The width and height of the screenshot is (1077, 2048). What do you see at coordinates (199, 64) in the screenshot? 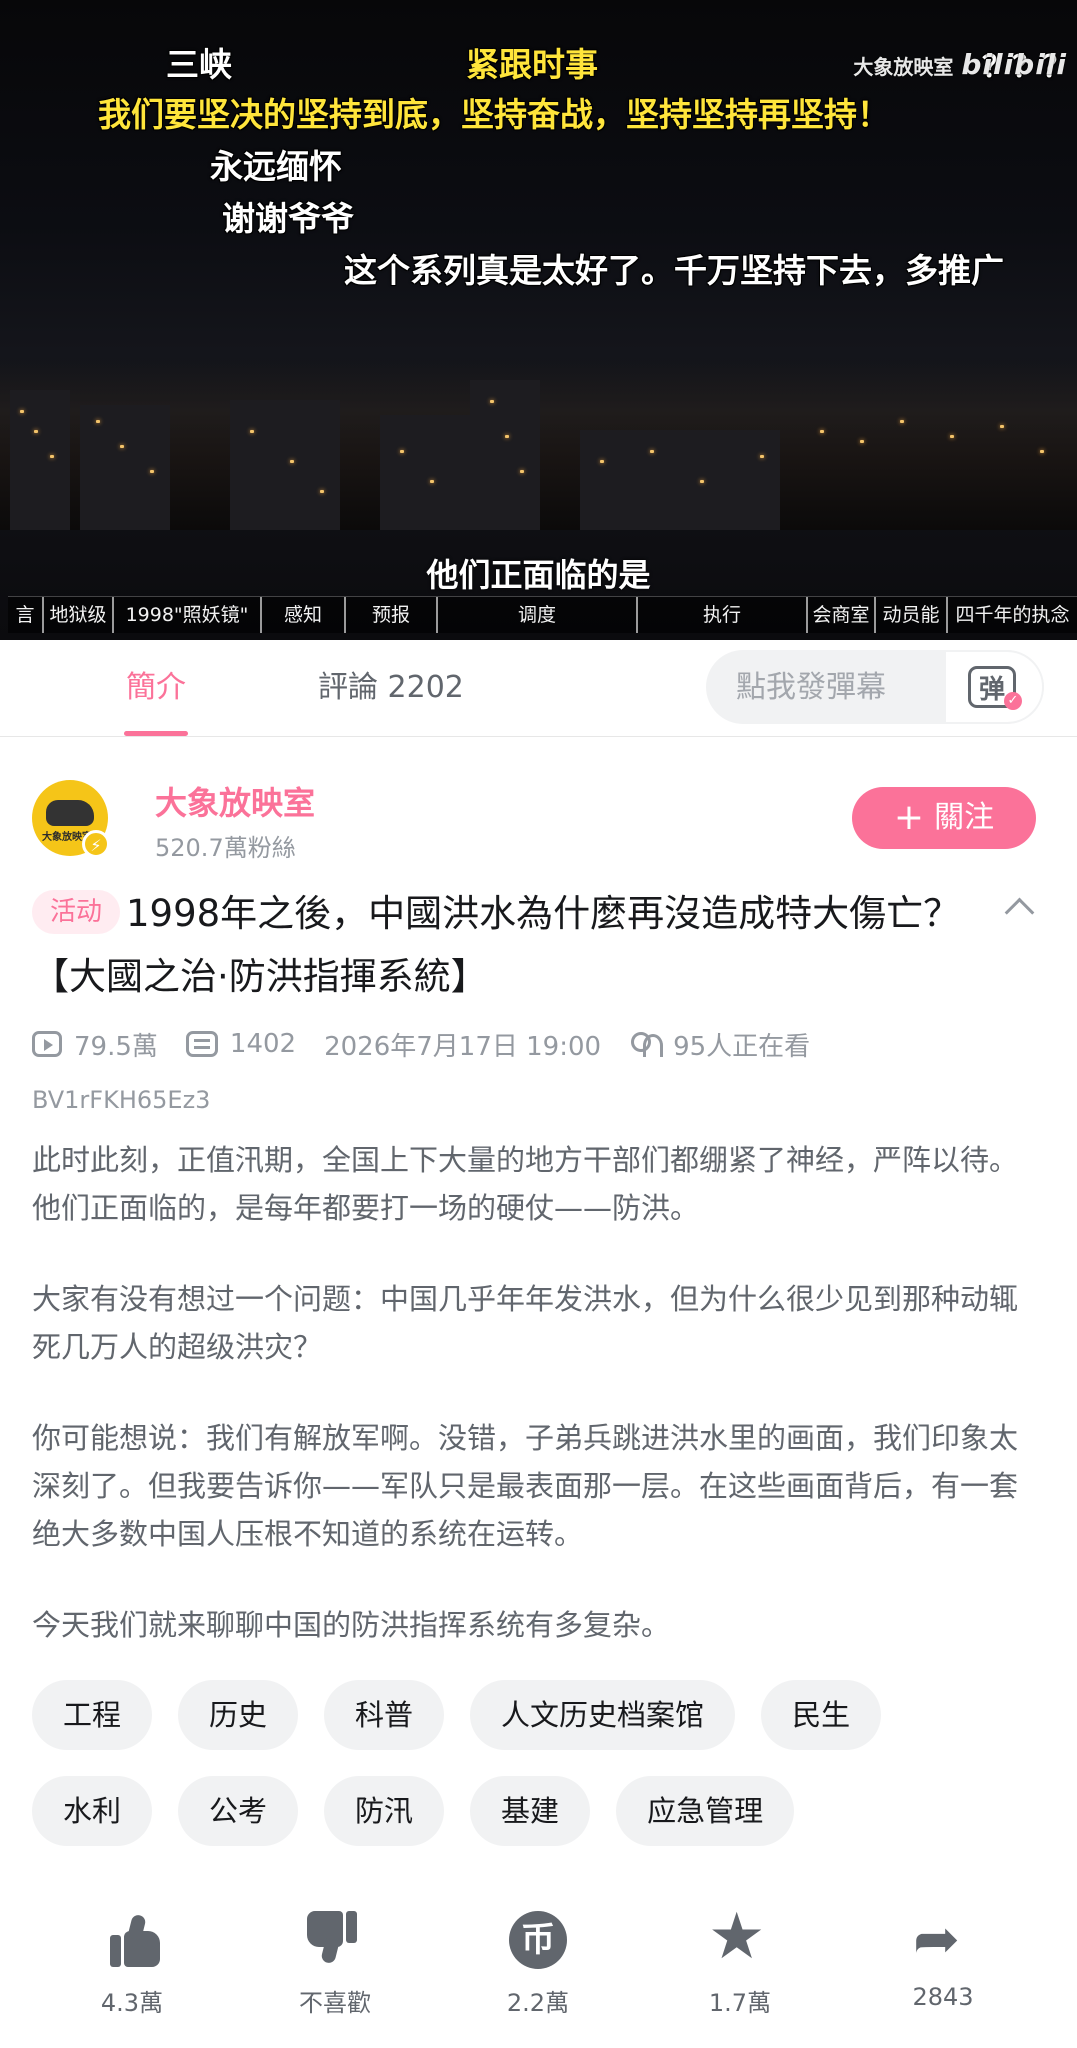
I see `danmaku-comment: 三峡` at bounding box center [199, 64].